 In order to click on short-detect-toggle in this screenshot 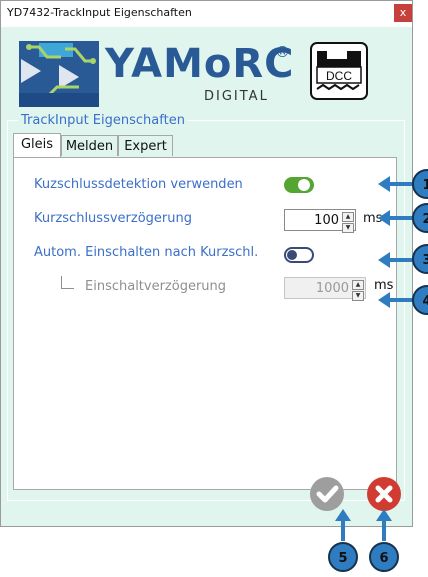, I will do `click(299, 185)`.